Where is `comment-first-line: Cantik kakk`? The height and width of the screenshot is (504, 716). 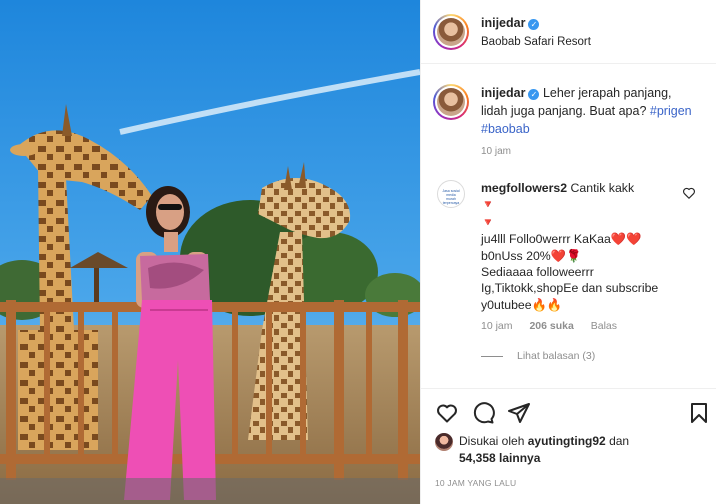 comment-first-line: Cantik kakk is located at coordinates (602, 188).